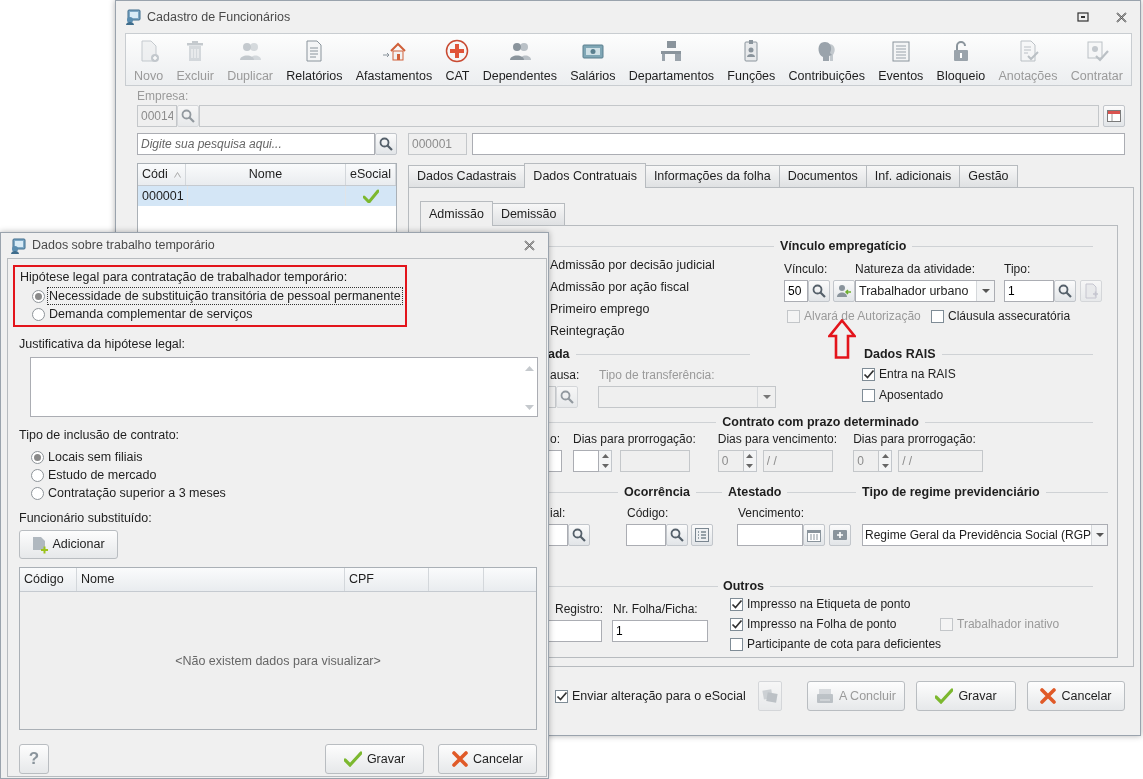  What do you see at coordinates (123, 246) in the screenshot?
I see `window-title: Dados sobre trabalho temporário` at bounding box center [123, 246].